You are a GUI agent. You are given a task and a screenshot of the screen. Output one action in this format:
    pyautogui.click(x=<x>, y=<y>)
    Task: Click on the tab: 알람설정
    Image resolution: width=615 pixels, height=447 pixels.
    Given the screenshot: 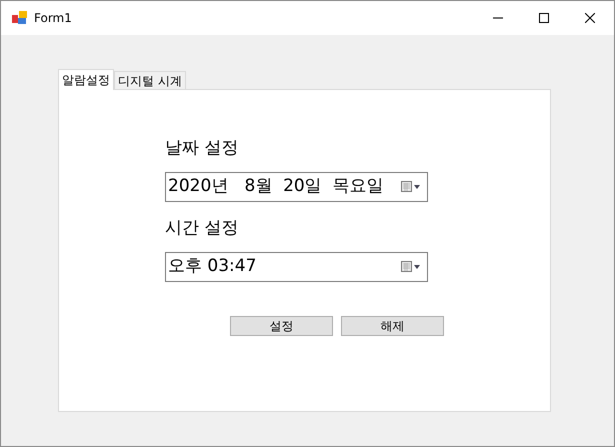 What is the action you would take?
    pyautogui.click(x=86, y=79)
    